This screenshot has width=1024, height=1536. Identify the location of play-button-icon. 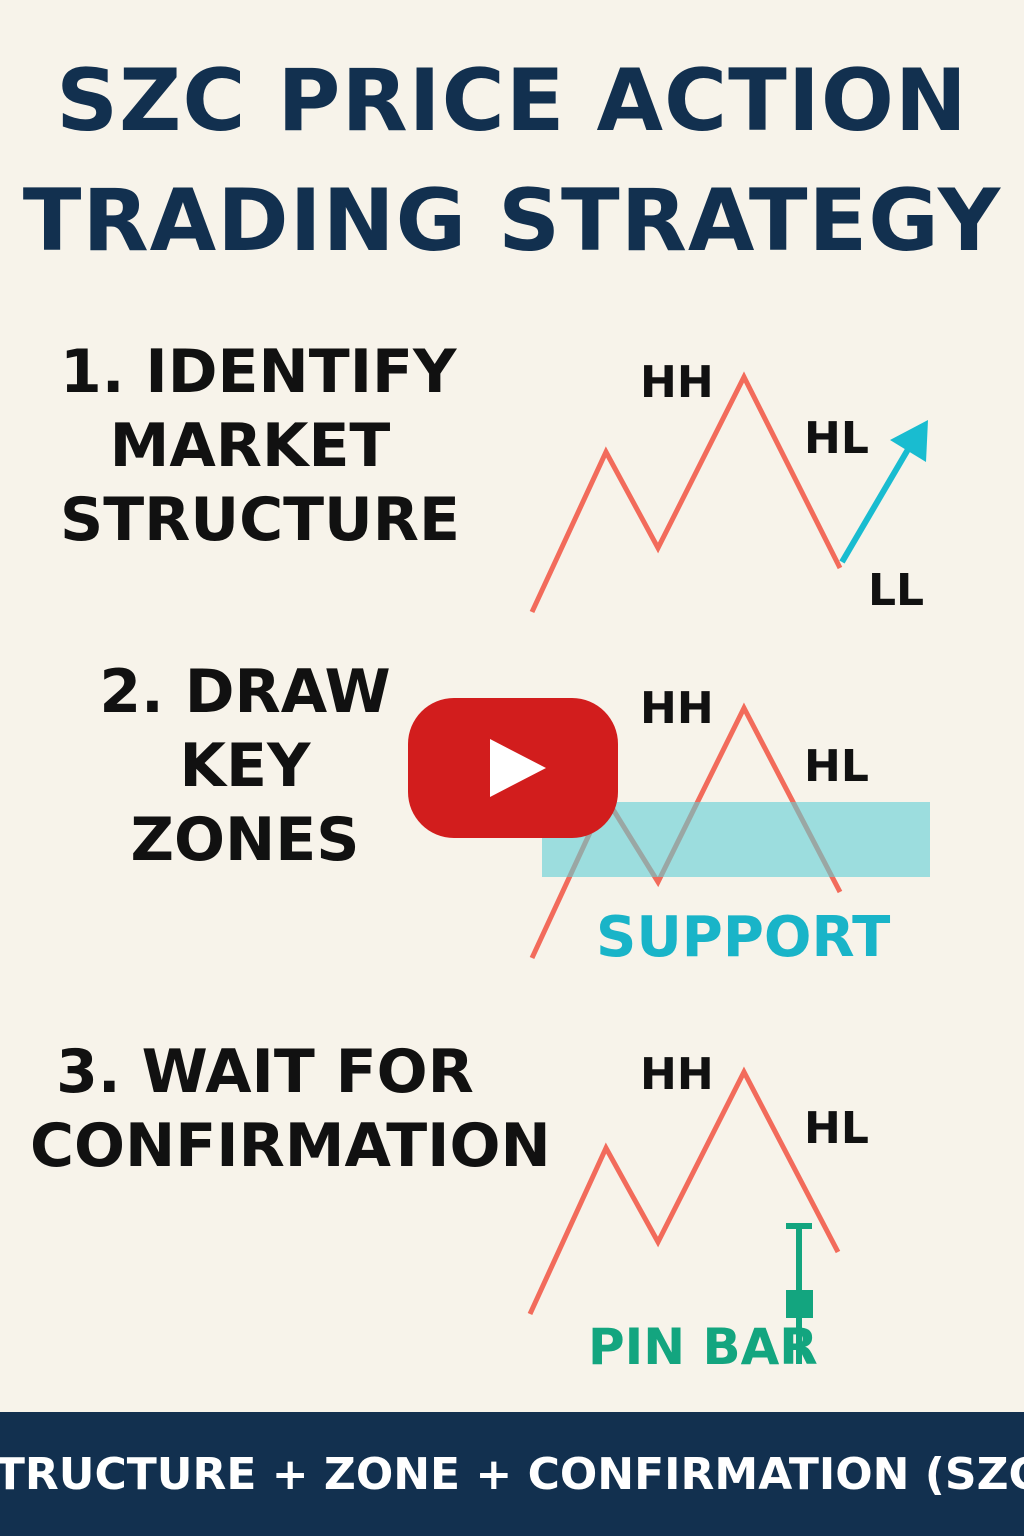
(513, 768).